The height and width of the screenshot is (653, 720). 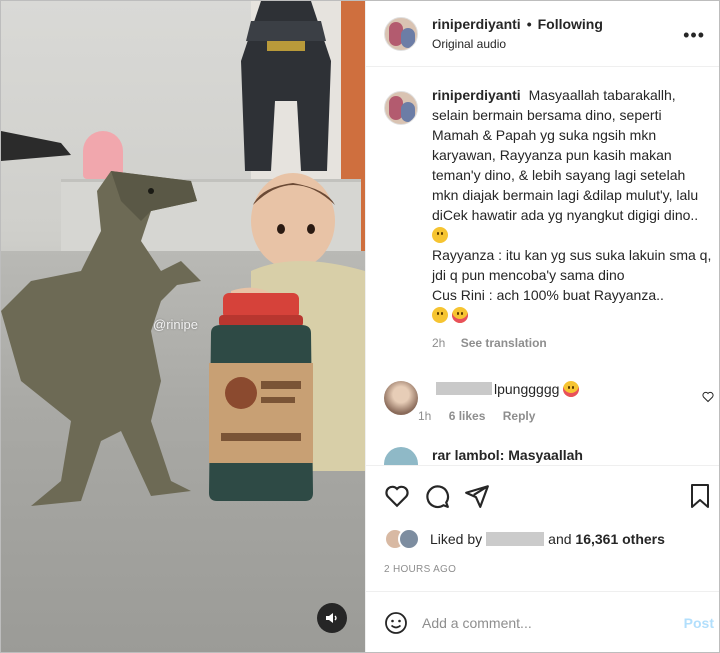 I want to click on comment-item-partial: rar lambol: Masyaallah, so click(x=542, y=456).